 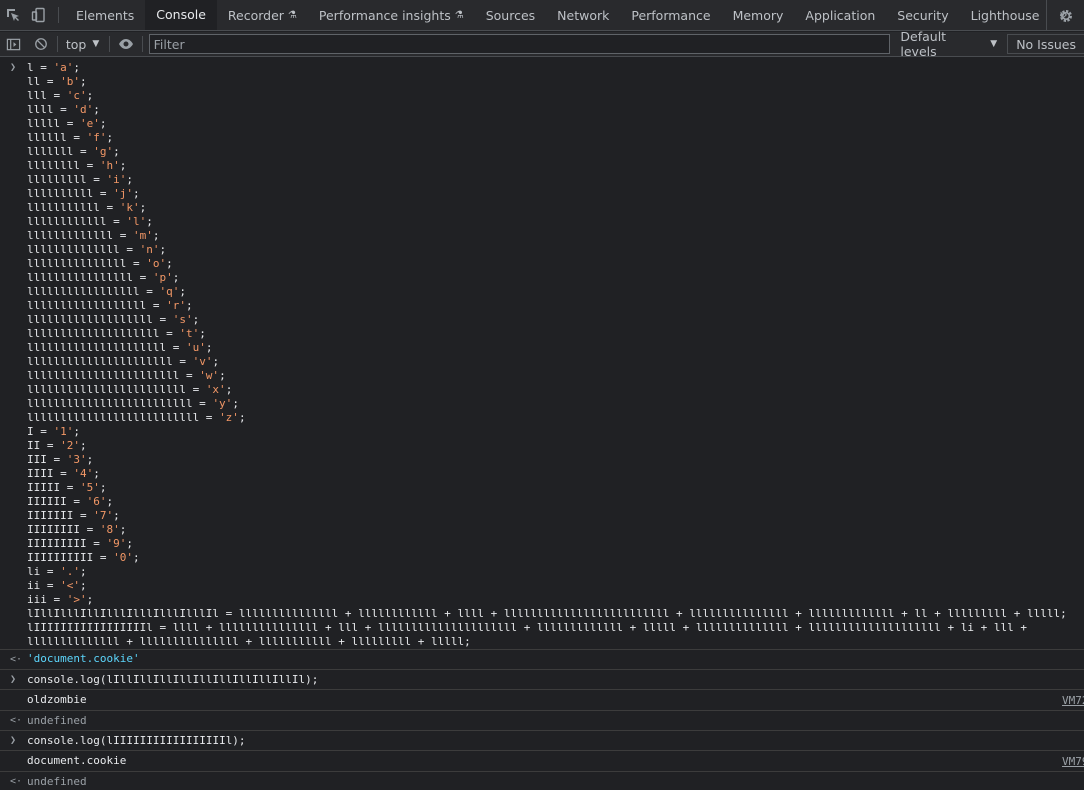 I want to click on tab-label: Application, so click(x=840, y=15).